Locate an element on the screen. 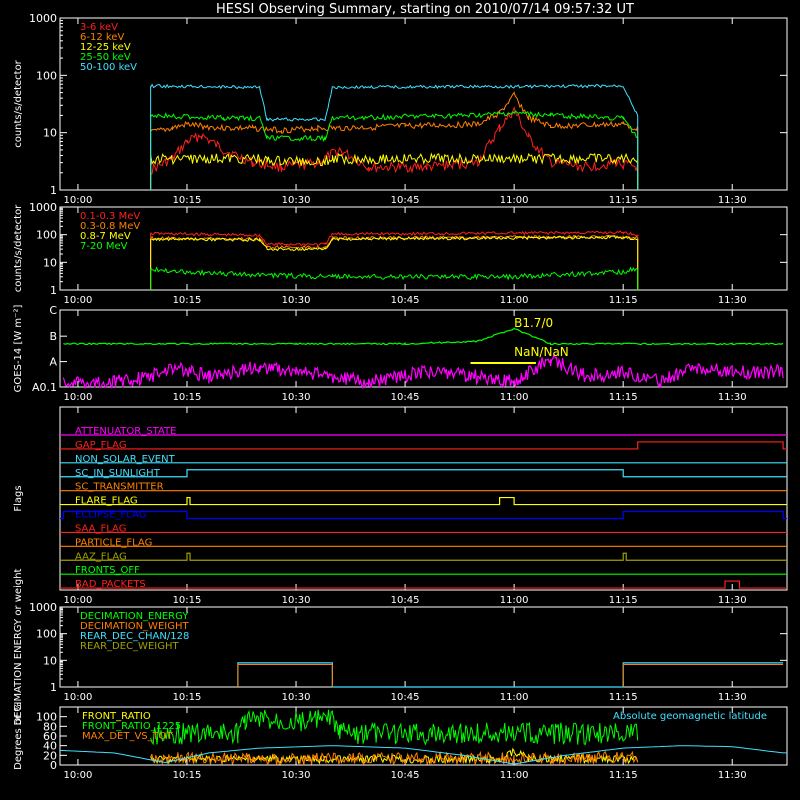 The height and width of the screenshot is (800, 800). goes-x-tick-label: 10:30 is located at coordinates (296, 397).